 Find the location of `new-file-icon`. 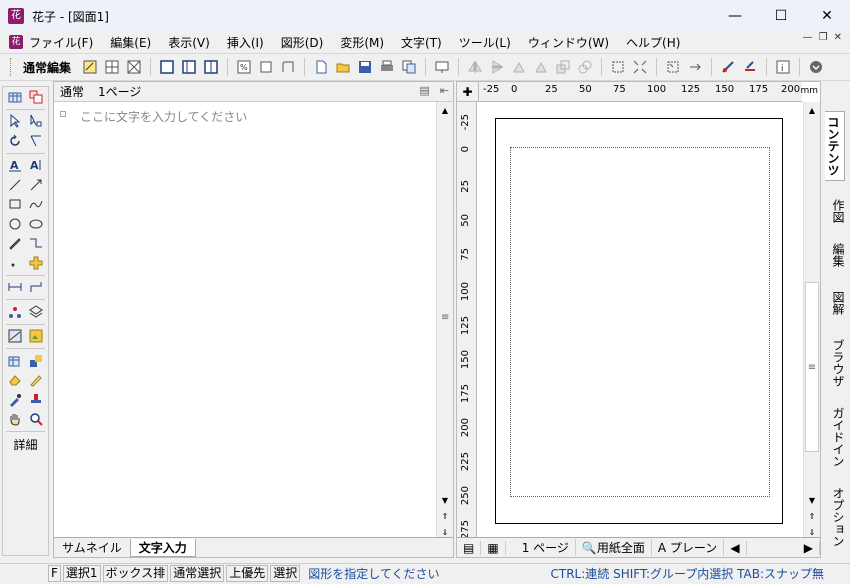

new-file-icon is located at coordinates (321, 67).